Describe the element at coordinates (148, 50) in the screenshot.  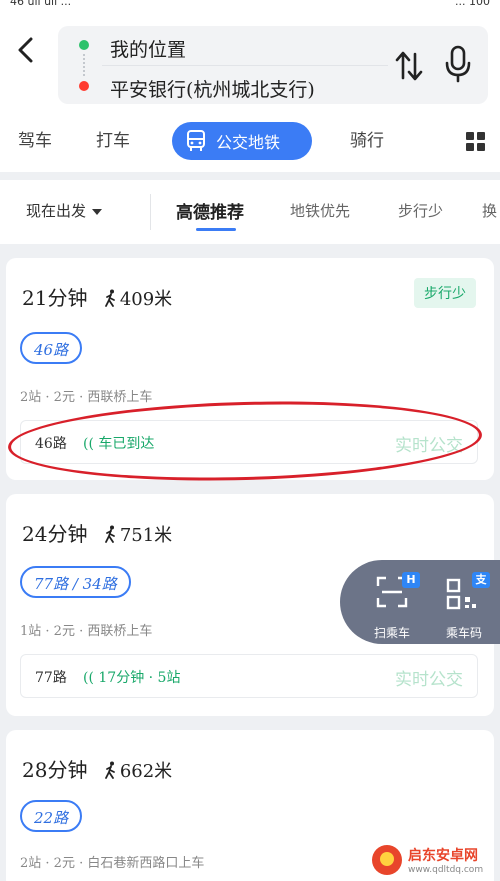
I see `start-location-text: 我的位置` at that location.